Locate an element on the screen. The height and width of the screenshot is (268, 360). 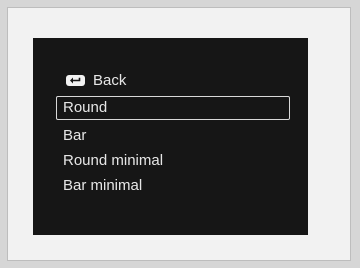
menu-item-bar-minimal: Bar minimal is located at coordinates (181, 187).